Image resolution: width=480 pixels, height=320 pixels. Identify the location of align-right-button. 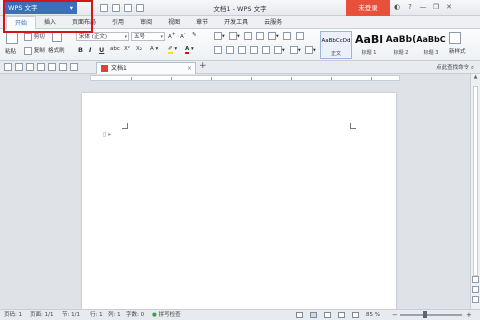
(242, 50).